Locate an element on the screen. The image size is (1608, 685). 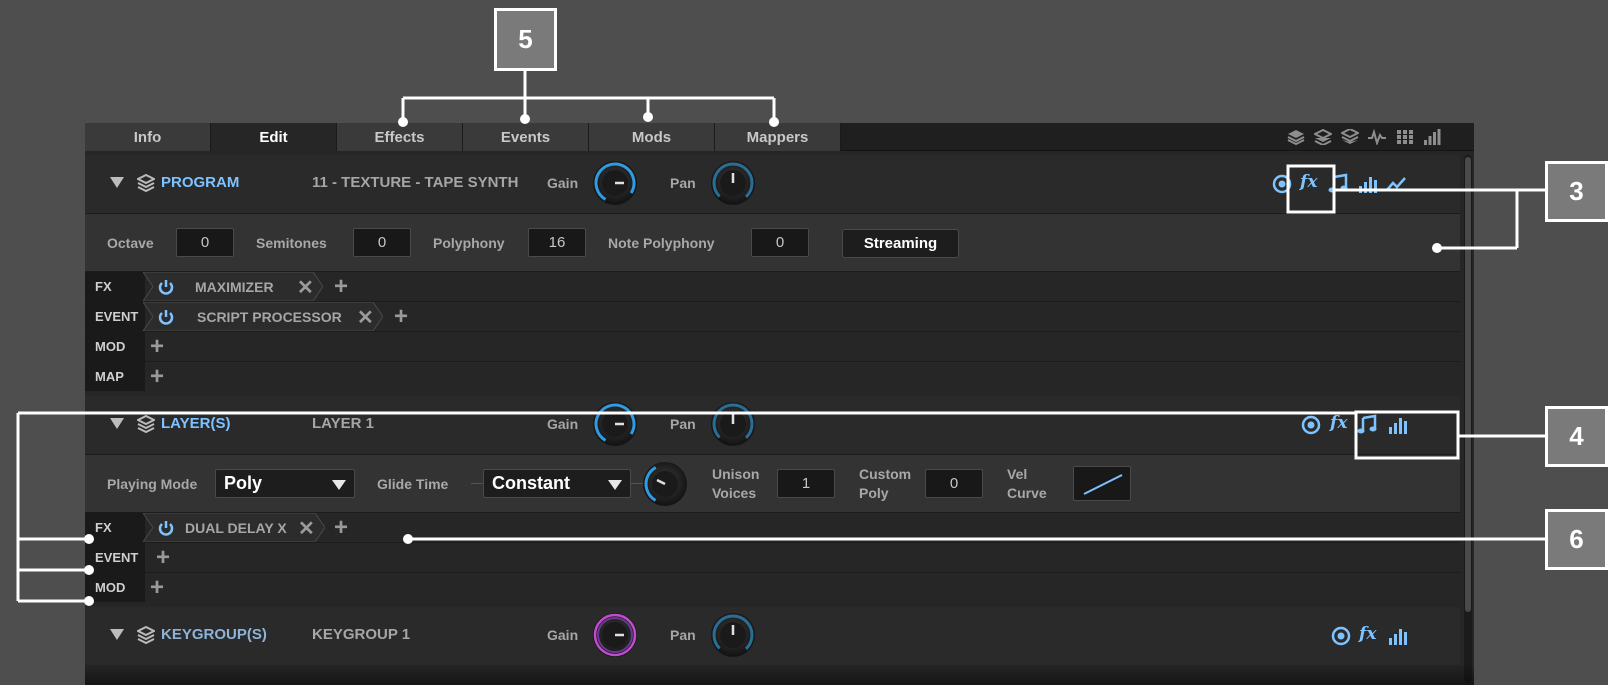
vel-curve-label-1: Vel is located at coordinates (1017, 474).